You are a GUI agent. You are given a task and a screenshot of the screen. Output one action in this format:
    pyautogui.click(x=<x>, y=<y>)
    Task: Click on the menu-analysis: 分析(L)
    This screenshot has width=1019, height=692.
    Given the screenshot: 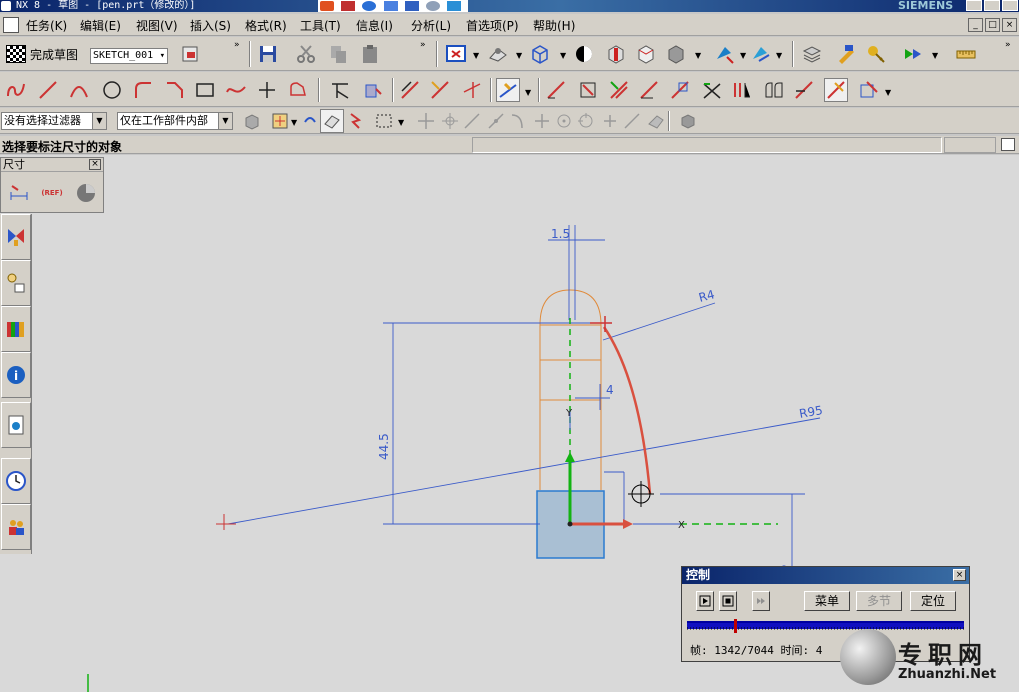 What is the action you would take?
    pyautogui.click(x=431, y=25)
    